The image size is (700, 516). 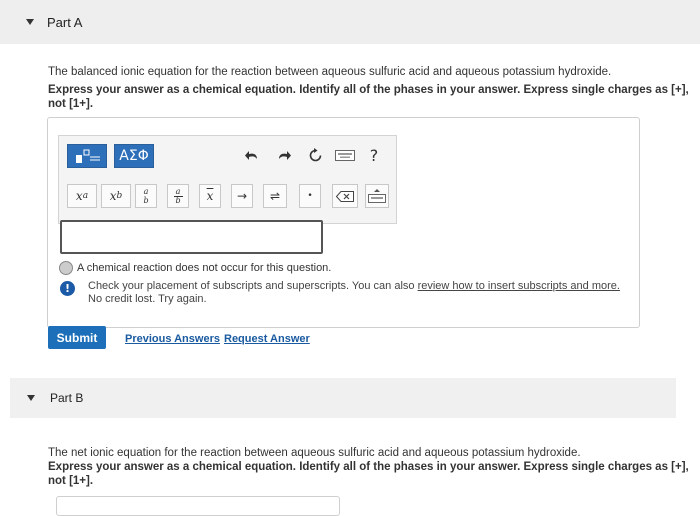 What do you see at coordinates (172, 339) in the screenshot?
I see `previous-answers-link: Previous Answers` at bounding box center [172, 339].